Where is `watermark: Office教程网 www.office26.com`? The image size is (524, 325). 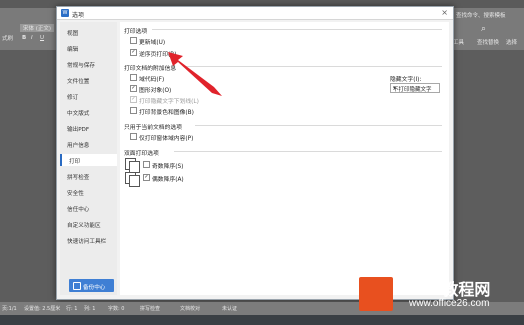
watermark: Office教程网 www.office26.com is located at coordinates (440, 295).